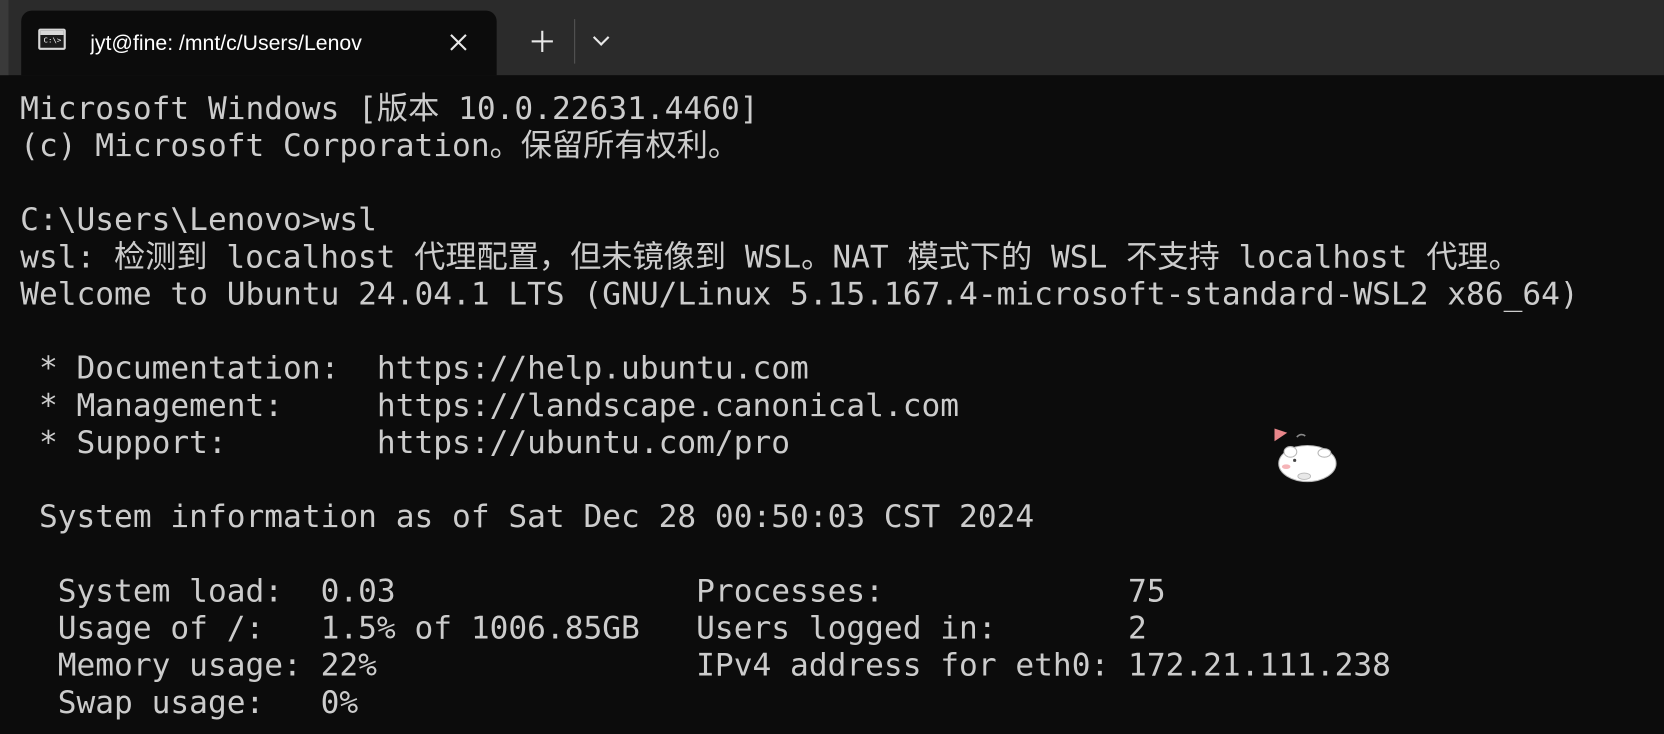 The height and width of the screenshot is (734, 1664). What do you see at coordinates (602, 41) in the screenshot?
I see `chevron-down-icon` at bounding box center [602, 41].